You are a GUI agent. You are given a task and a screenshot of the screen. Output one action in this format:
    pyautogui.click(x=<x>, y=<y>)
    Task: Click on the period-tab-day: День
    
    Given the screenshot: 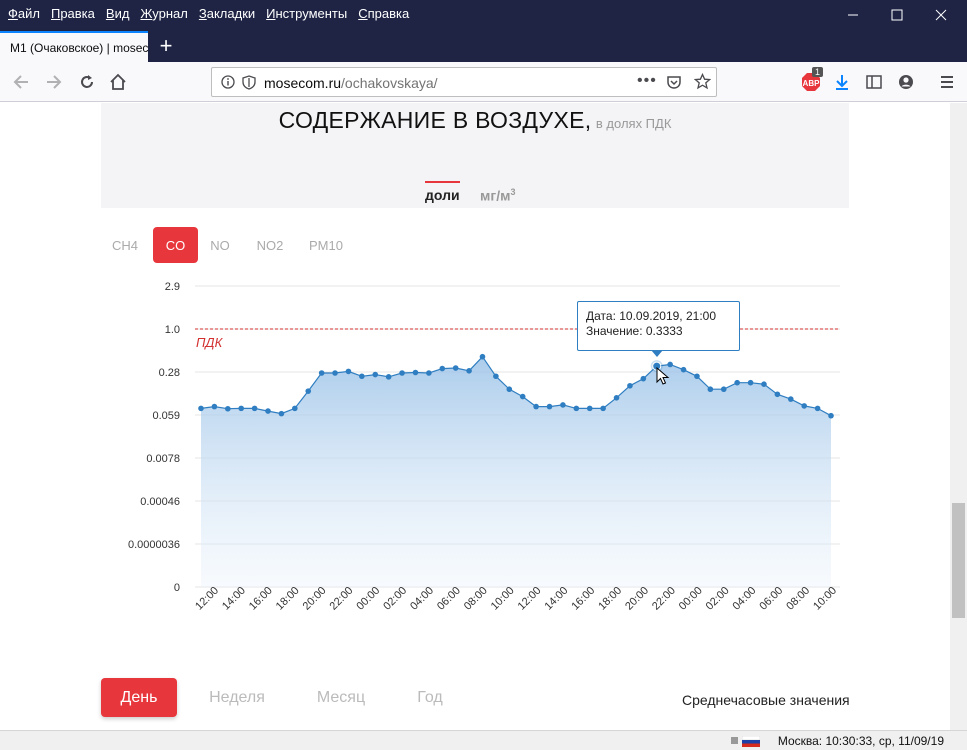 What is the action you would take?
    pyautogui.click(x=139, y=697)
    